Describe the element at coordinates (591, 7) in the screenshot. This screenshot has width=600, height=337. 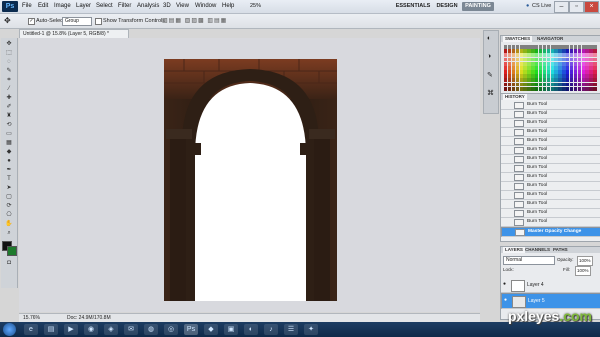
I see `close-button: ×` at that location.